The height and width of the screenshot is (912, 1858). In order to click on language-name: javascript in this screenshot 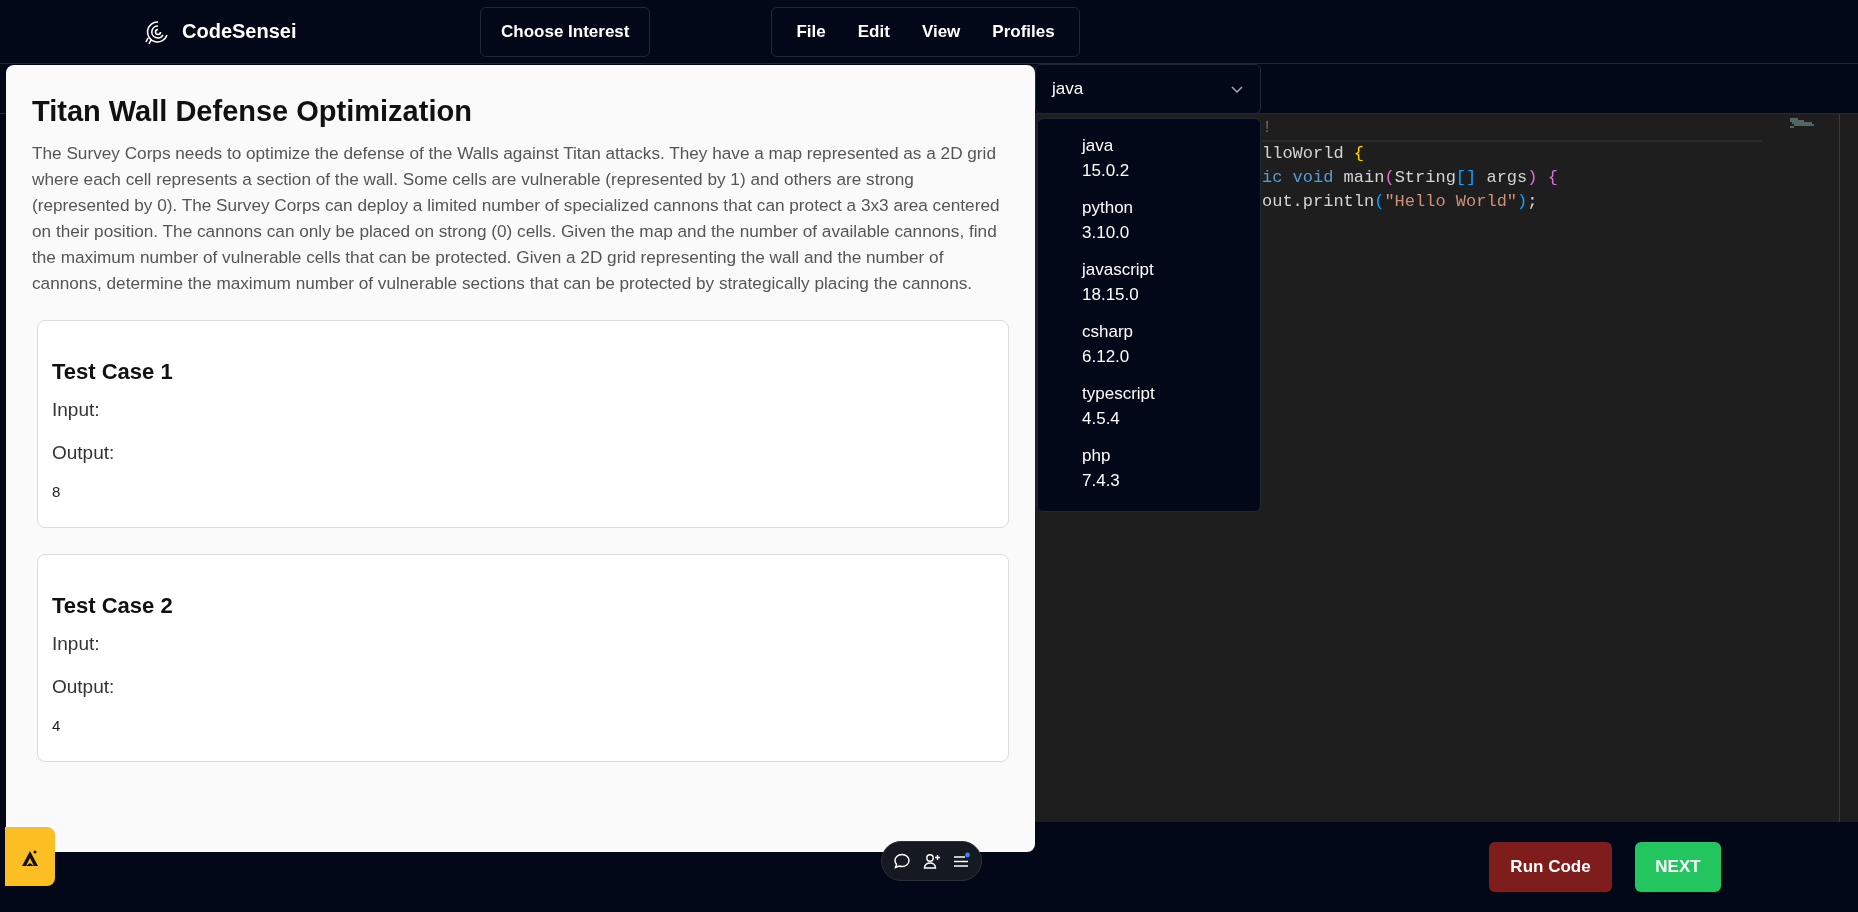, I will do `click(1118, 270)`.